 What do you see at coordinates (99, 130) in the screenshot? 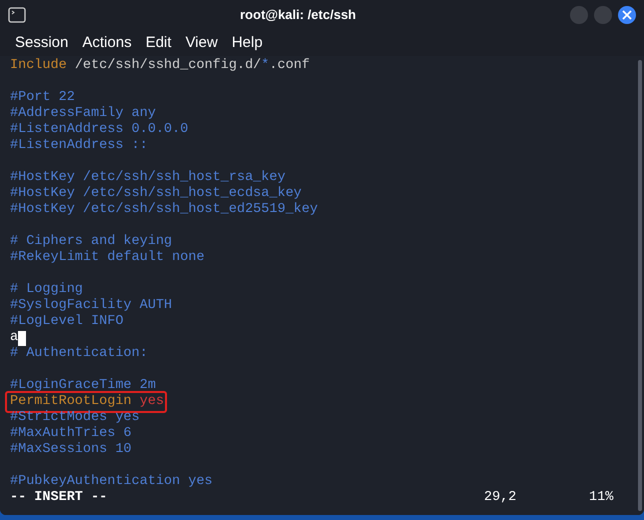
I see `code-line: #ListenAddress 0.0.0.0` at bounding box center [99, 130].